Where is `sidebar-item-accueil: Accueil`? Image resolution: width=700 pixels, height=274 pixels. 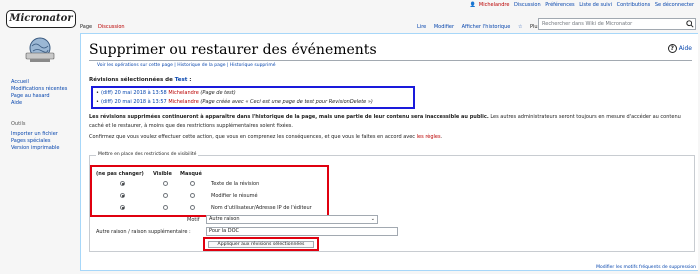
sidebar-item-accueil: Accueil is located at coordinates (39, 82).